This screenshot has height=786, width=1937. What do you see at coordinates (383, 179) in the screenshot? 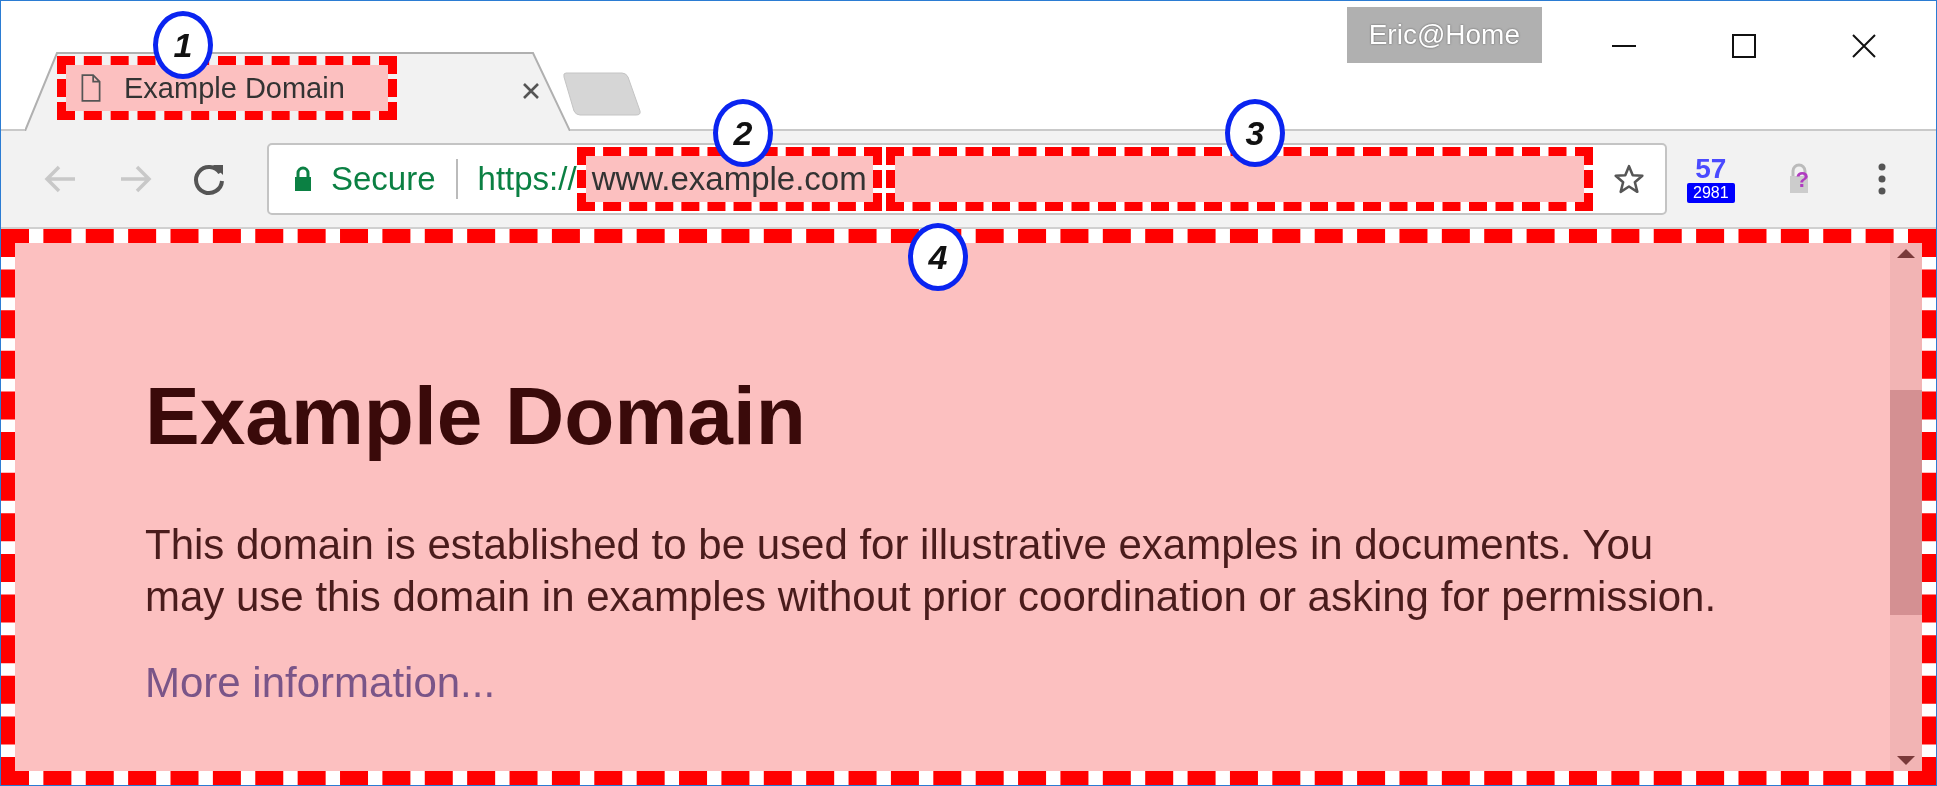
I see `security-label: Secure` at bounding box center [383, 179].